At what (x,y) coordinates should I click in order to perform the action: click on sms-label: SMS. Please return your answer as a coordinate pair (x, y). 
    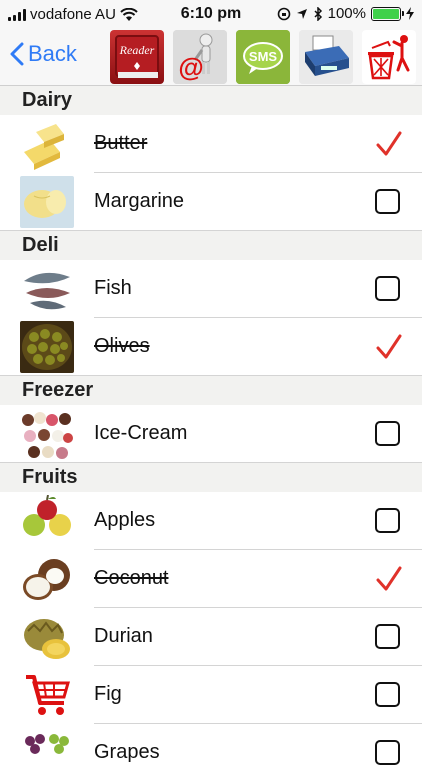
    Looking at the image, I should click on (263, 56).